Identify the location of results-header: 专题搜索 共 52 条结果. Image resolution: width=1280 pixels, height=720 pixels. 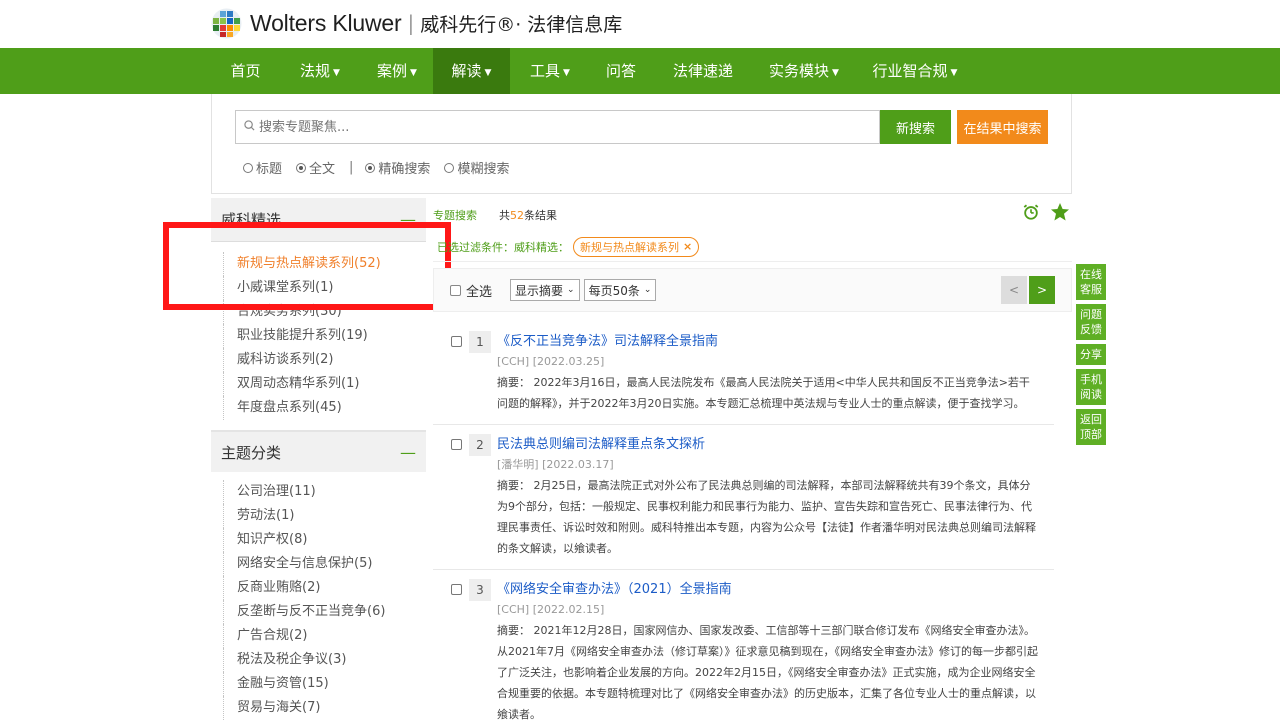
(752, 215).